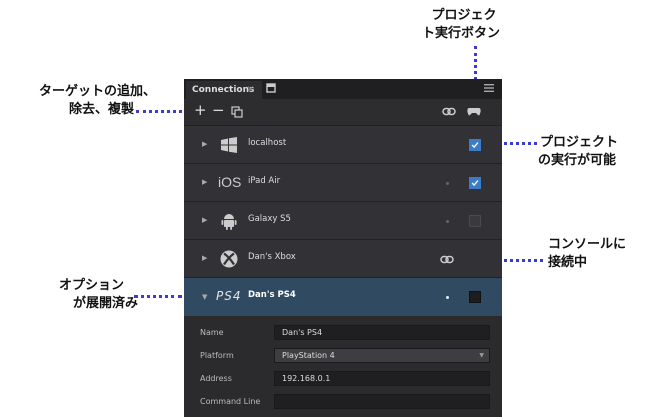  Describe the element at coordinates (517, 143) in the screenshot. I see `can-run-leader` at that location.